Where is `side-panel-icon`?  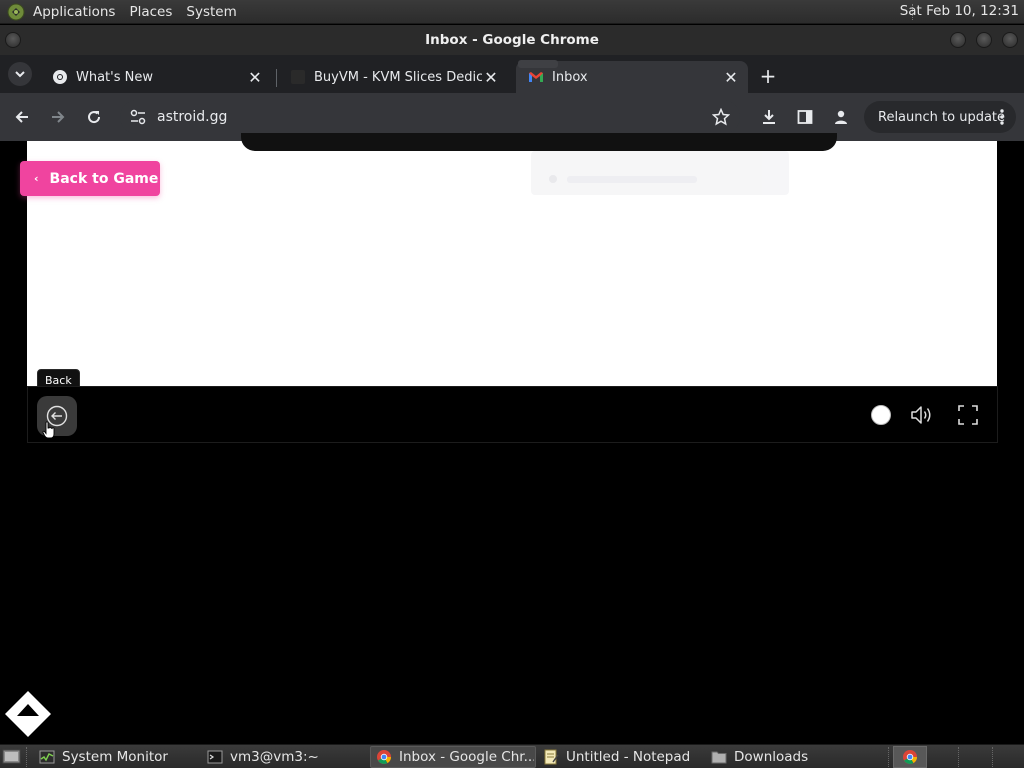
side-panel-icon is located at coordinates (805, 117).